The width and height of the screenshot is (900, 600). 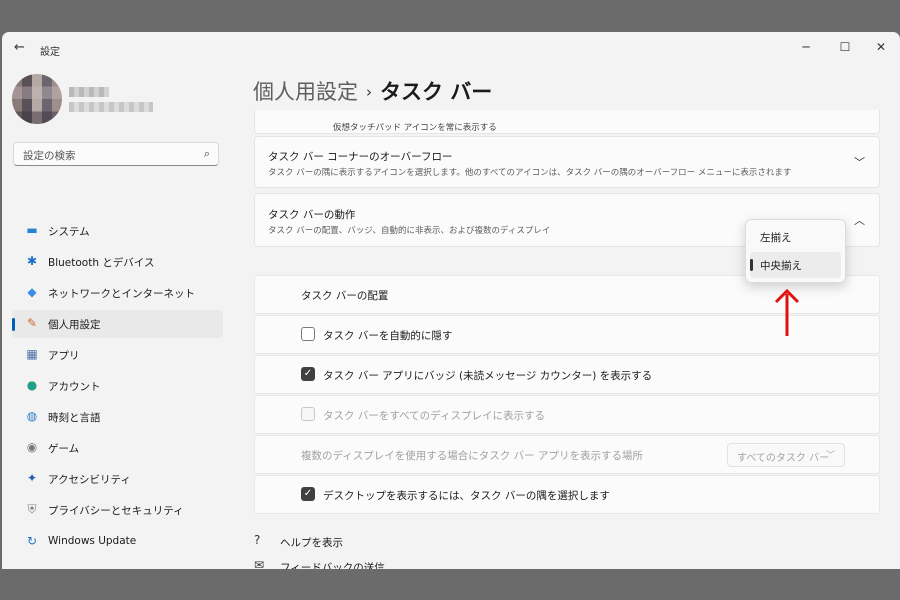 I want to click on sidebar-item: ↻ Windows Update, so click(x=117, y=542).